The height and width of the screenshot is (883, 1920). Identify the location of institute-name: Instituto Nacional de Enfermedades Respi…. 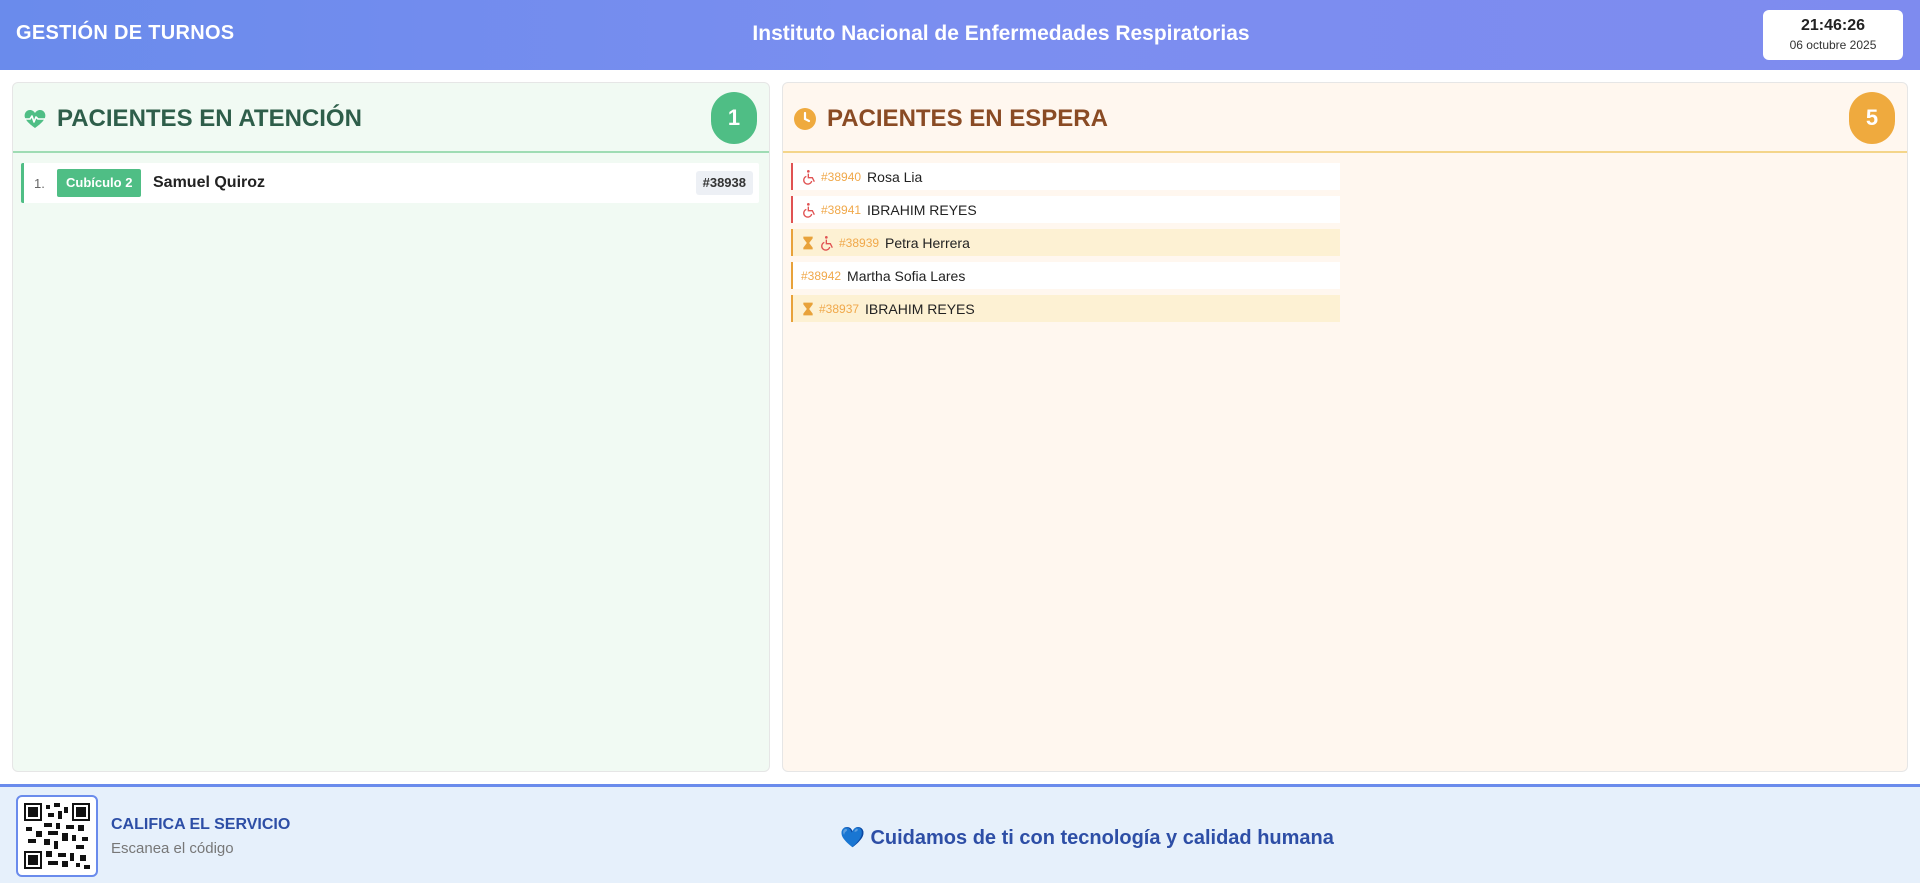
(1001, 33).